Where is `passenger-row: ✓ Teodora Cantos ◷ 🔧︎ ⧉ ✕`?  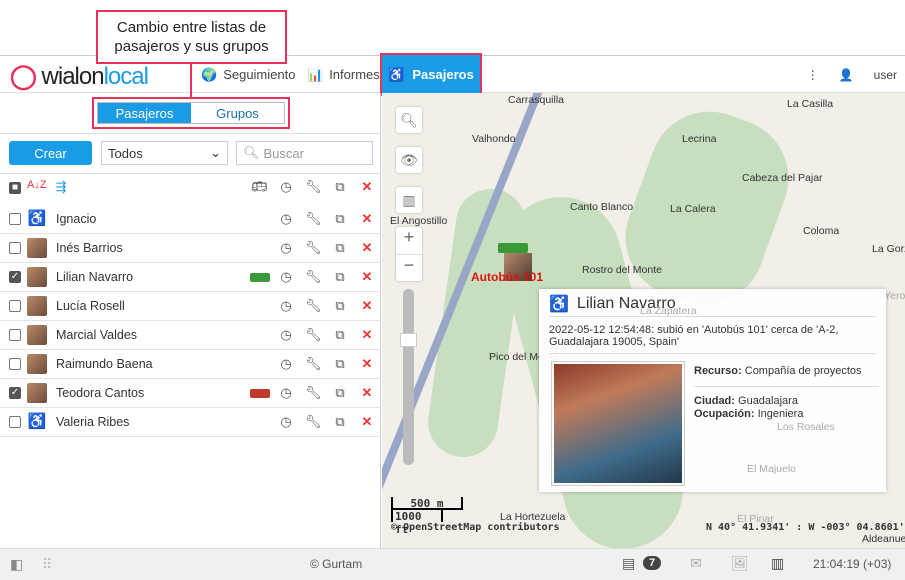 passenger-row: ✓ Teodora Cantos ◷ 🔧︎ ⧉ ✕ is located at coordinates (190, 393).